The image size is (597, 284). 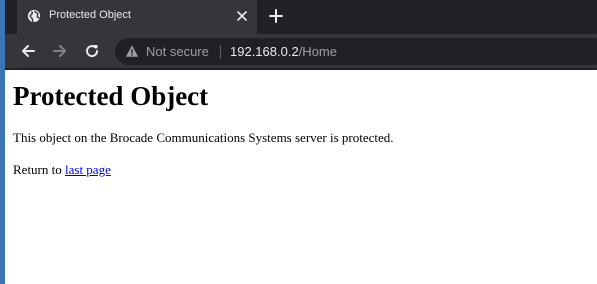 I want to click on not-secure-label: Not secure, so click(x=177, y=51).